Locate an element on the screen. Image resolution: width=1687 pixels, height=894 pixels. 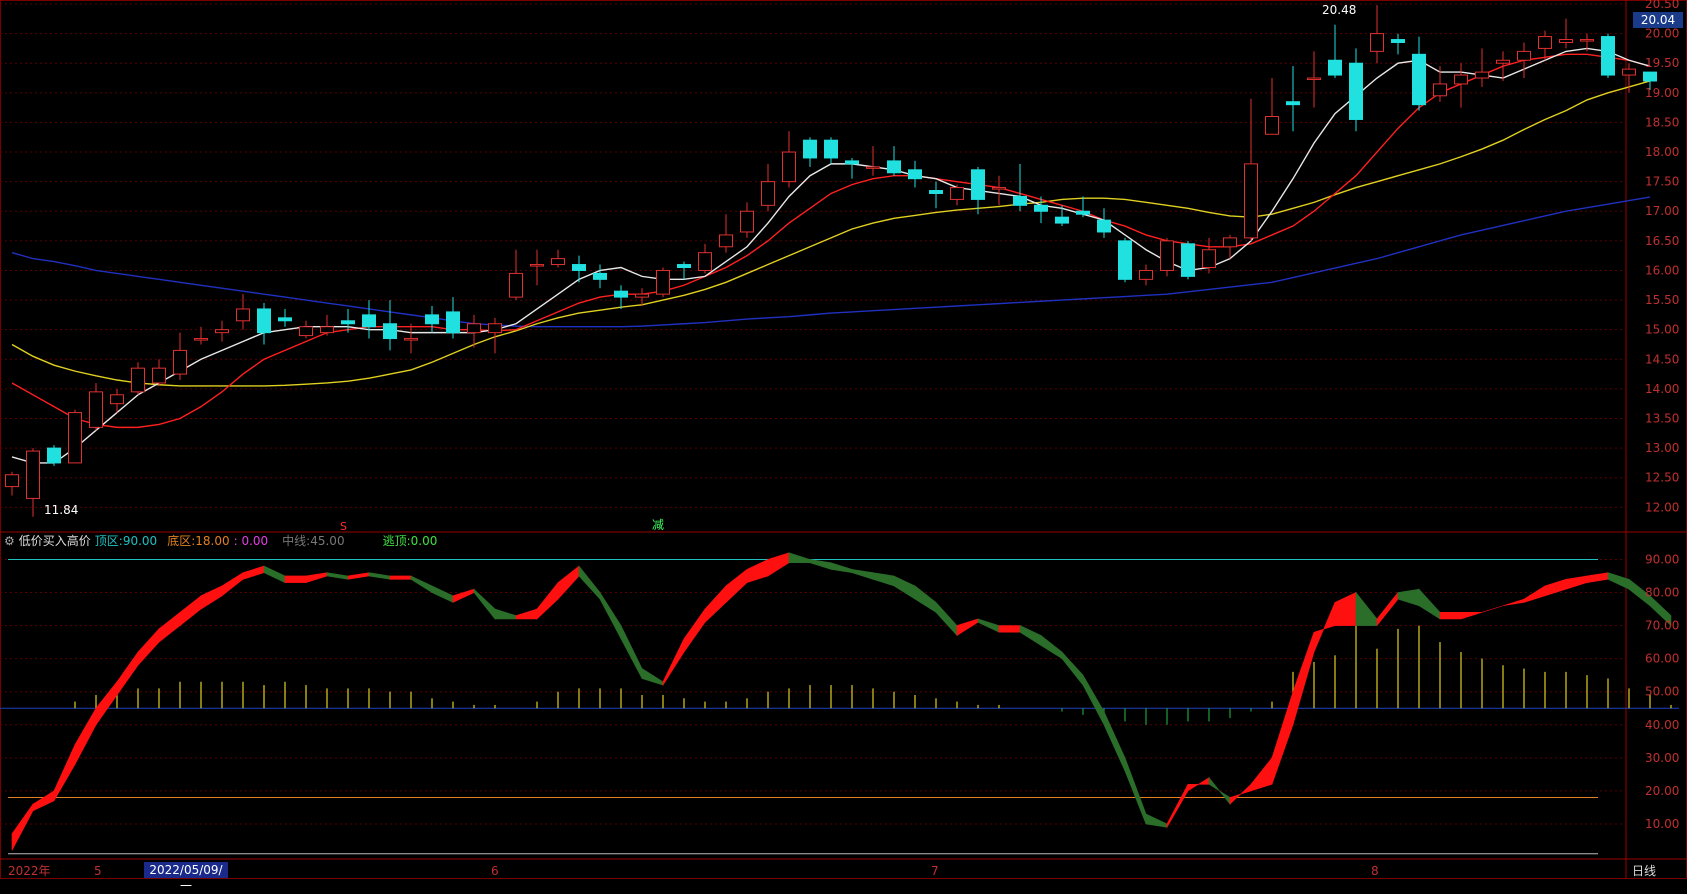
gear-icon: ⚙ is located at coordinates (9, 541).